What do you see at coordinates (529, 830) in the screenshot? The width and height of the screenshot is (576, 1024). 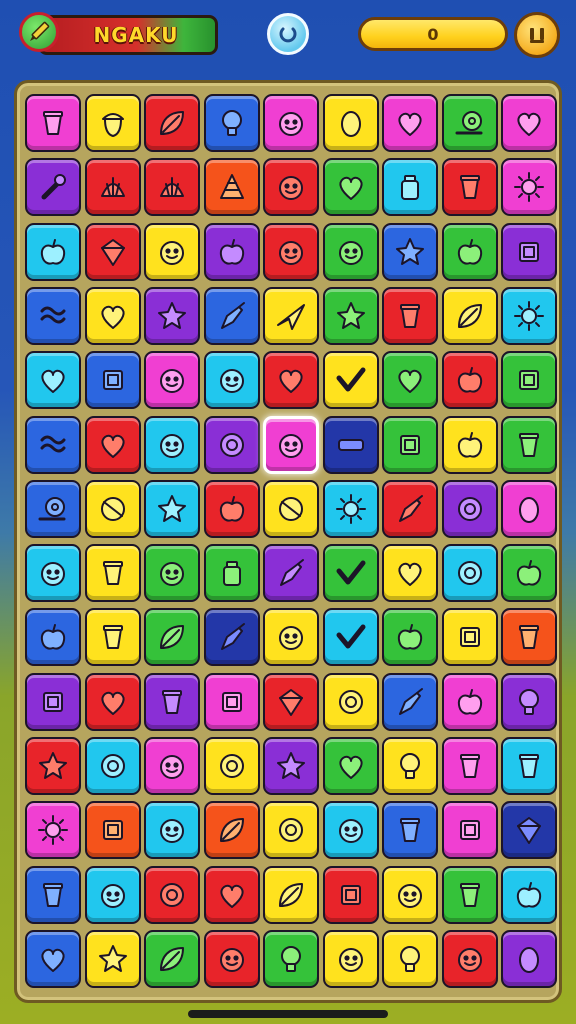 I see `tile-navy-gem` at bounding box center [529, 830].